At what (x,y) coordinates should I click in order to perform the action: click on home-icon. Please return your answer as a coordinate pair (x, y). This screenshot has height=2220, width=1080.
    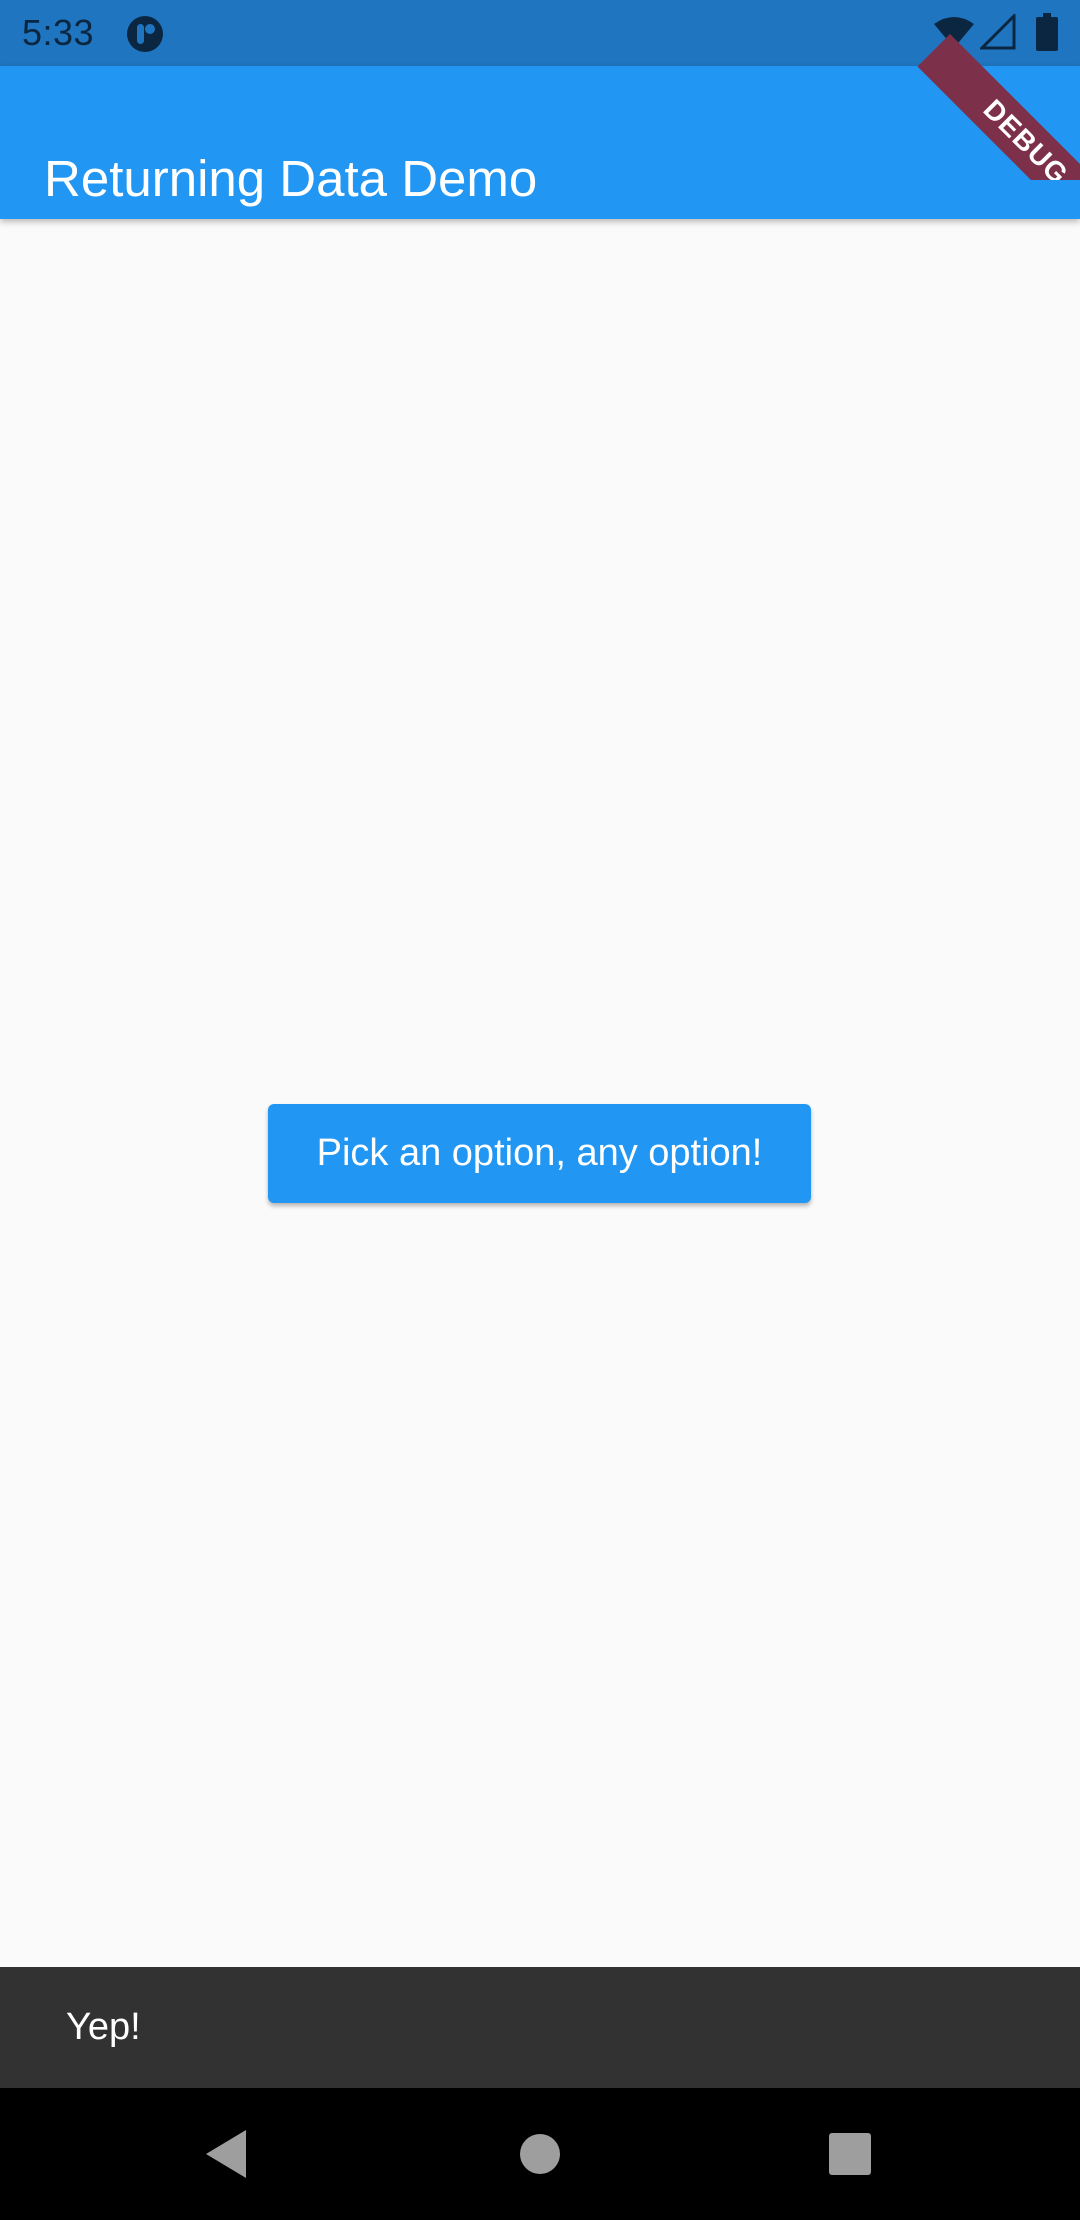
    Looking at the image, I should click on (540, 2154).